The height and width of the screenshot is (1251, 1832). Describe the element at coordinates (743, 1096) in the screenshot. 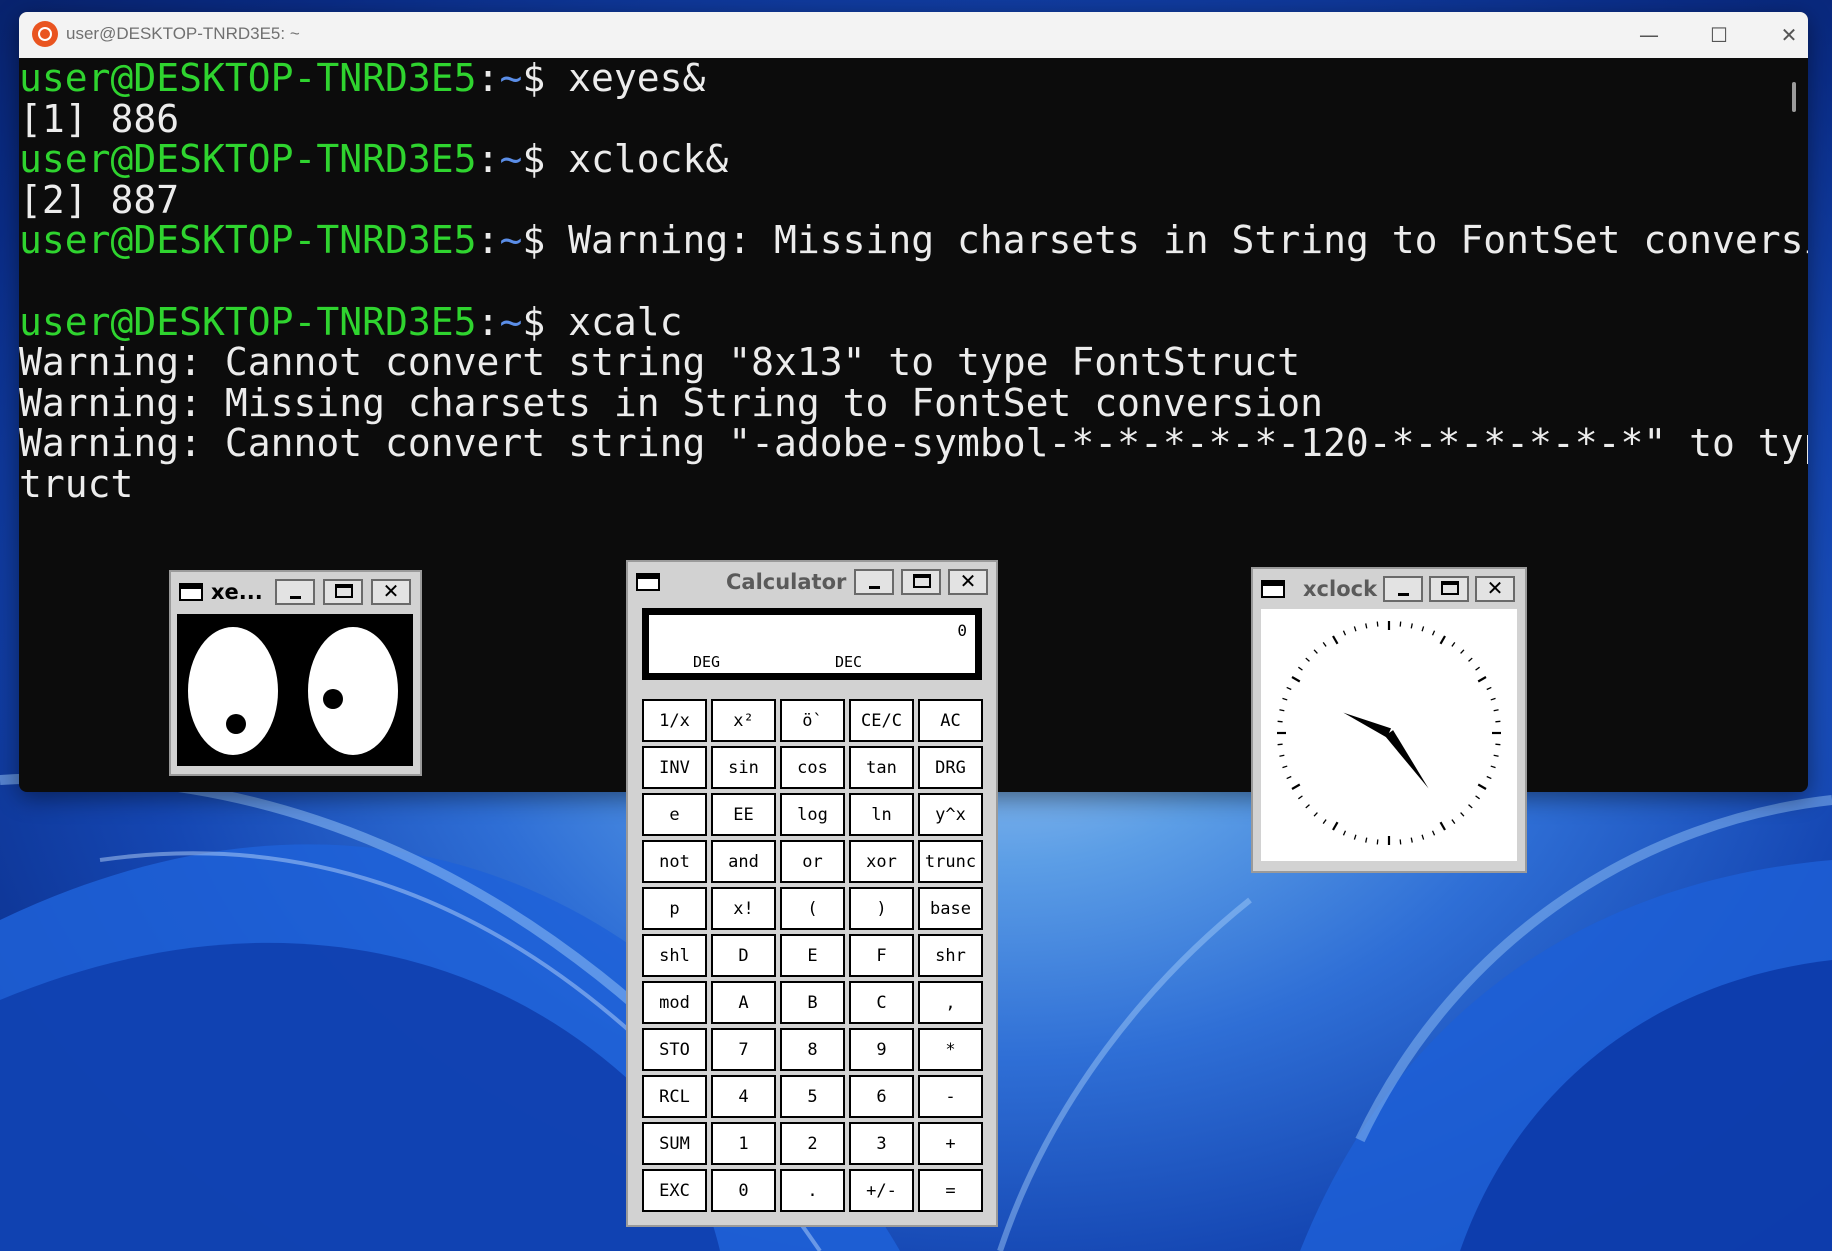

I see `calc-key: 4` at that location.